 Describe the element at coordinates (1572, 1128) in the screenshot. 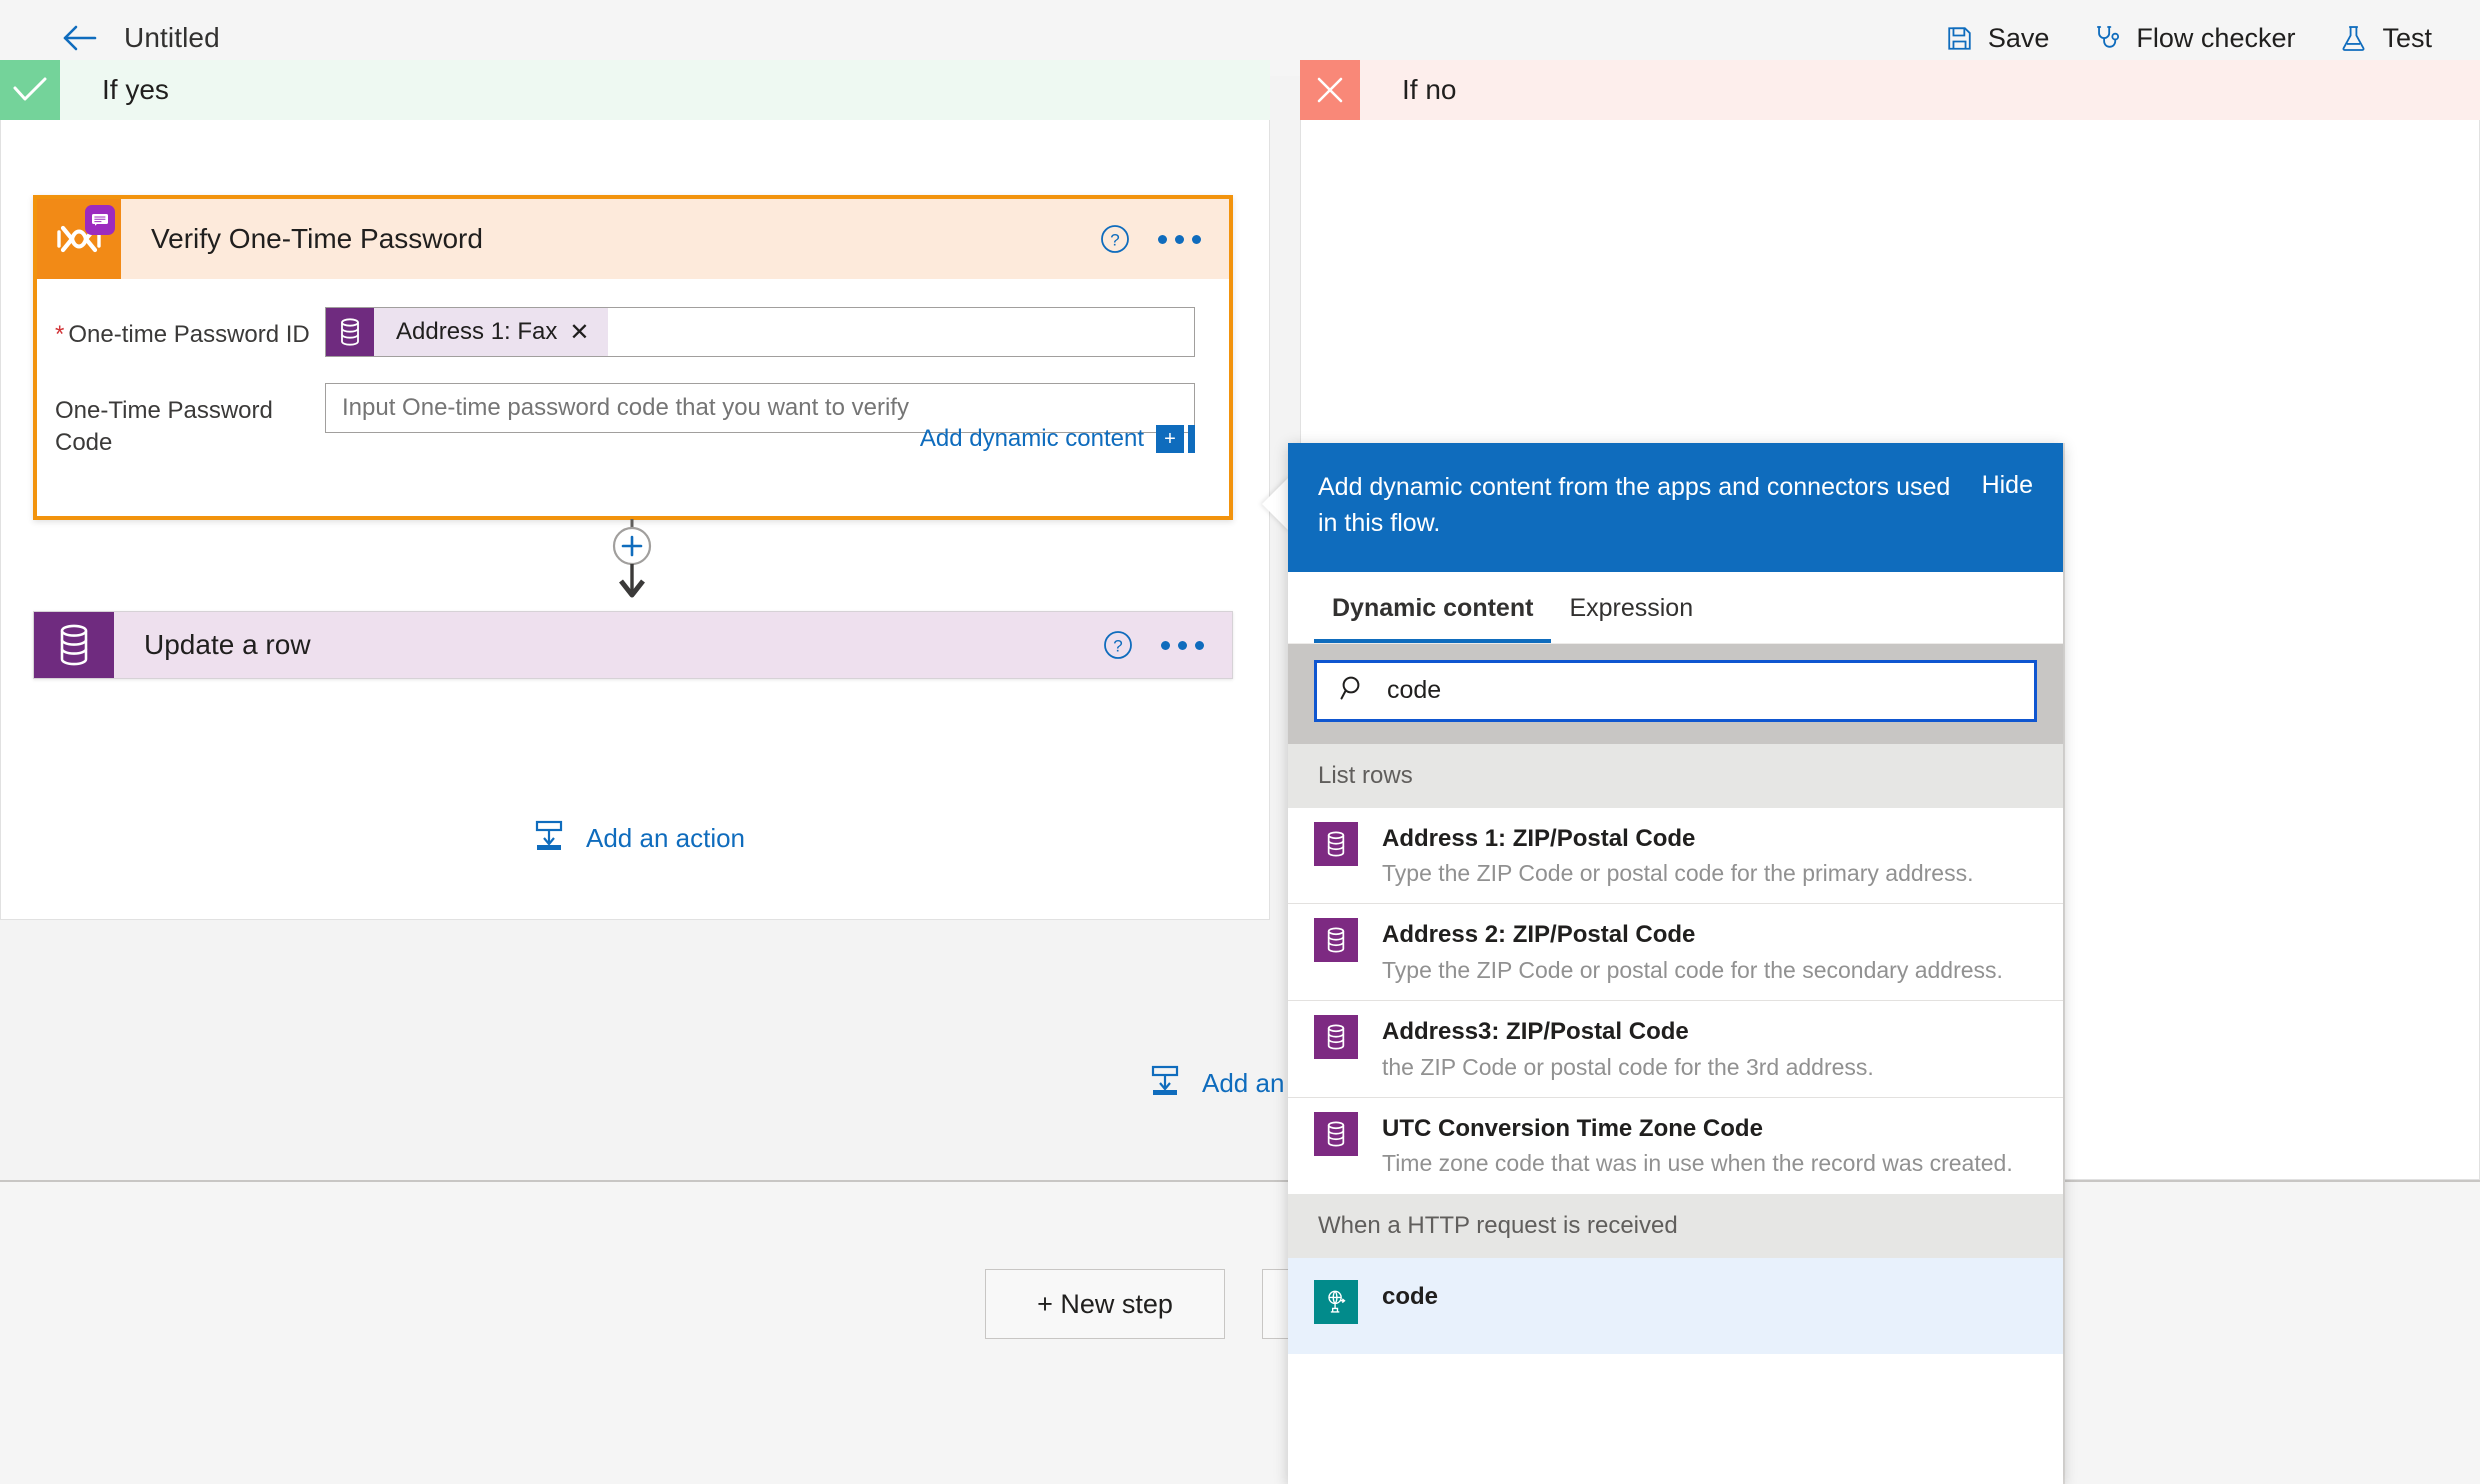

I see `list-item-name: UTC Conversion Time Zone Code` at that location.